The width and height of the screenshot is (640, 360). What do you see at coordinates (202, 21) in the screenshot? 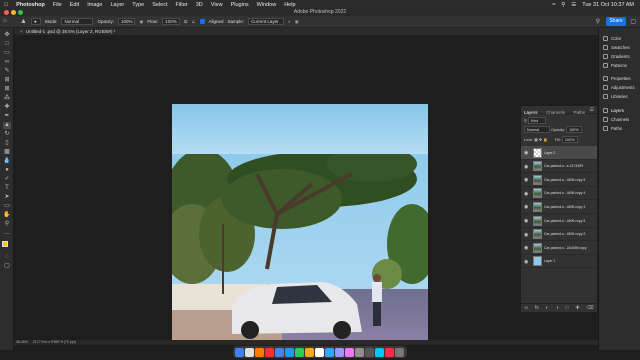
I see `aligned-checkbox` at bounding box center [202, 21].